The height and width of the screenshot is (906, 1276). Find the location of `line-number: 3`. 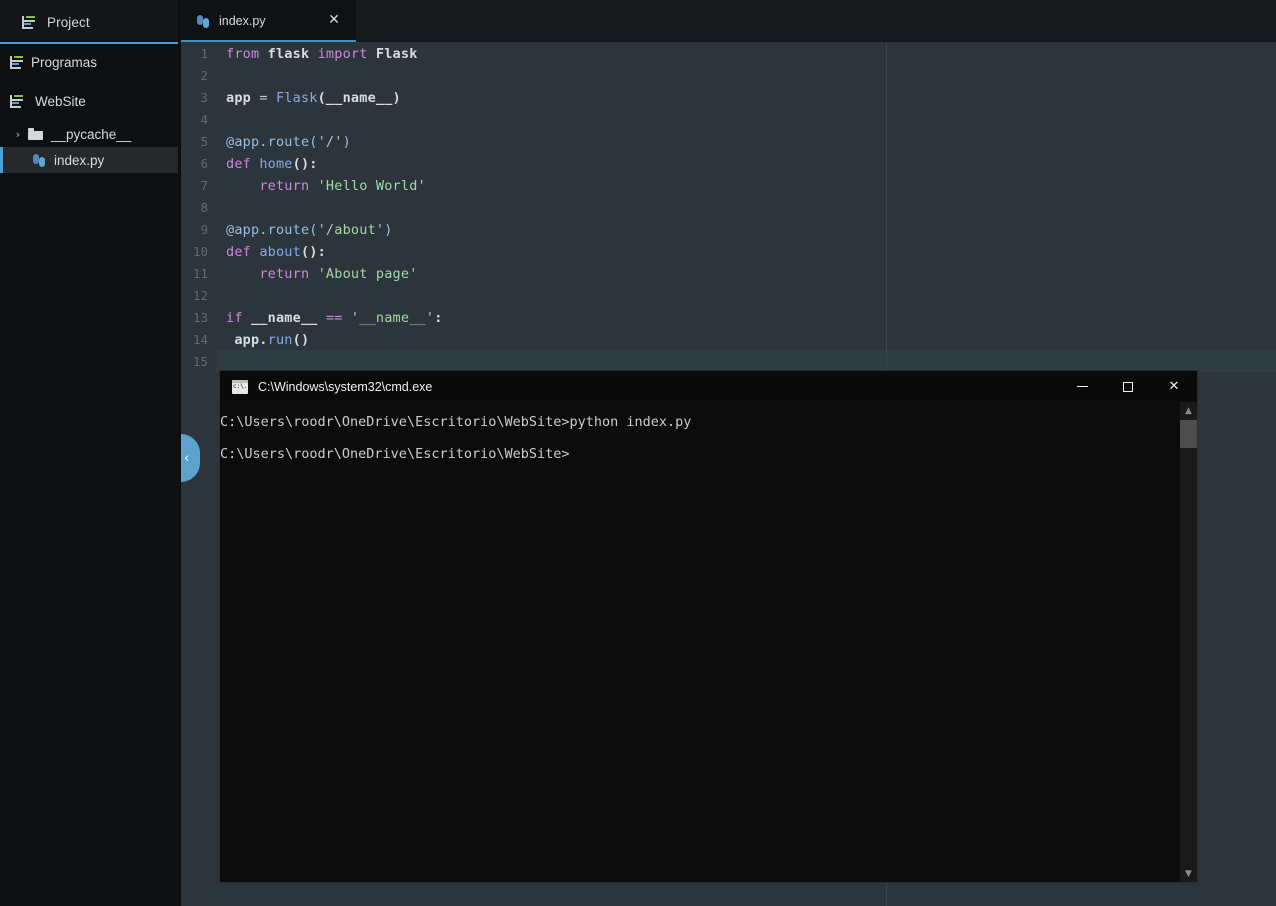

line-number: 3 is located at coordinates (204, 97).